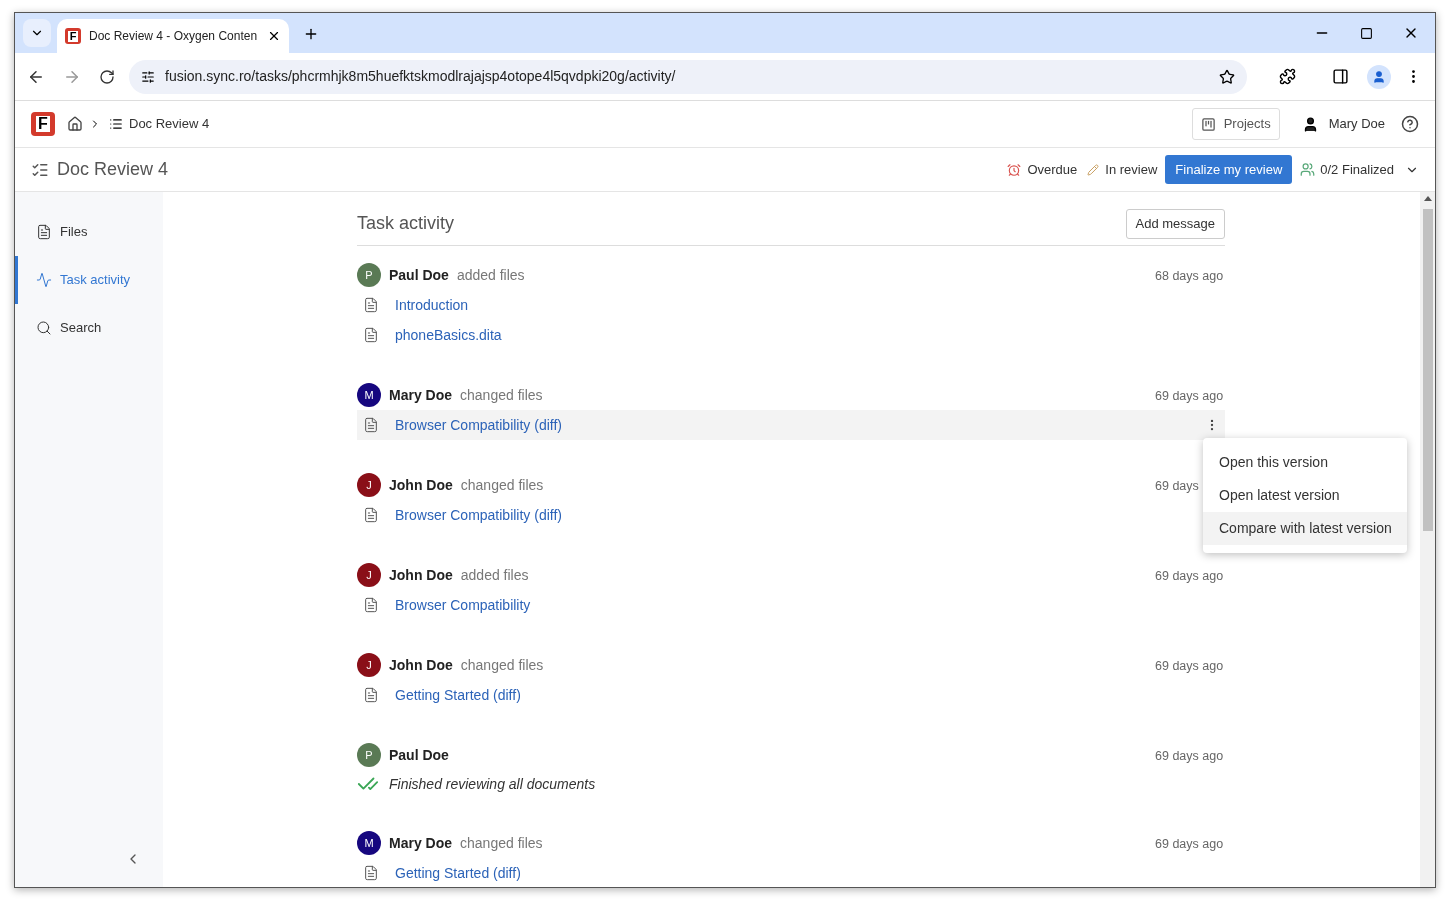  What do you see at coordinates (406, 223) in the screenshot?
I see `section-title: Task activity` at bounding box center [406, 223].